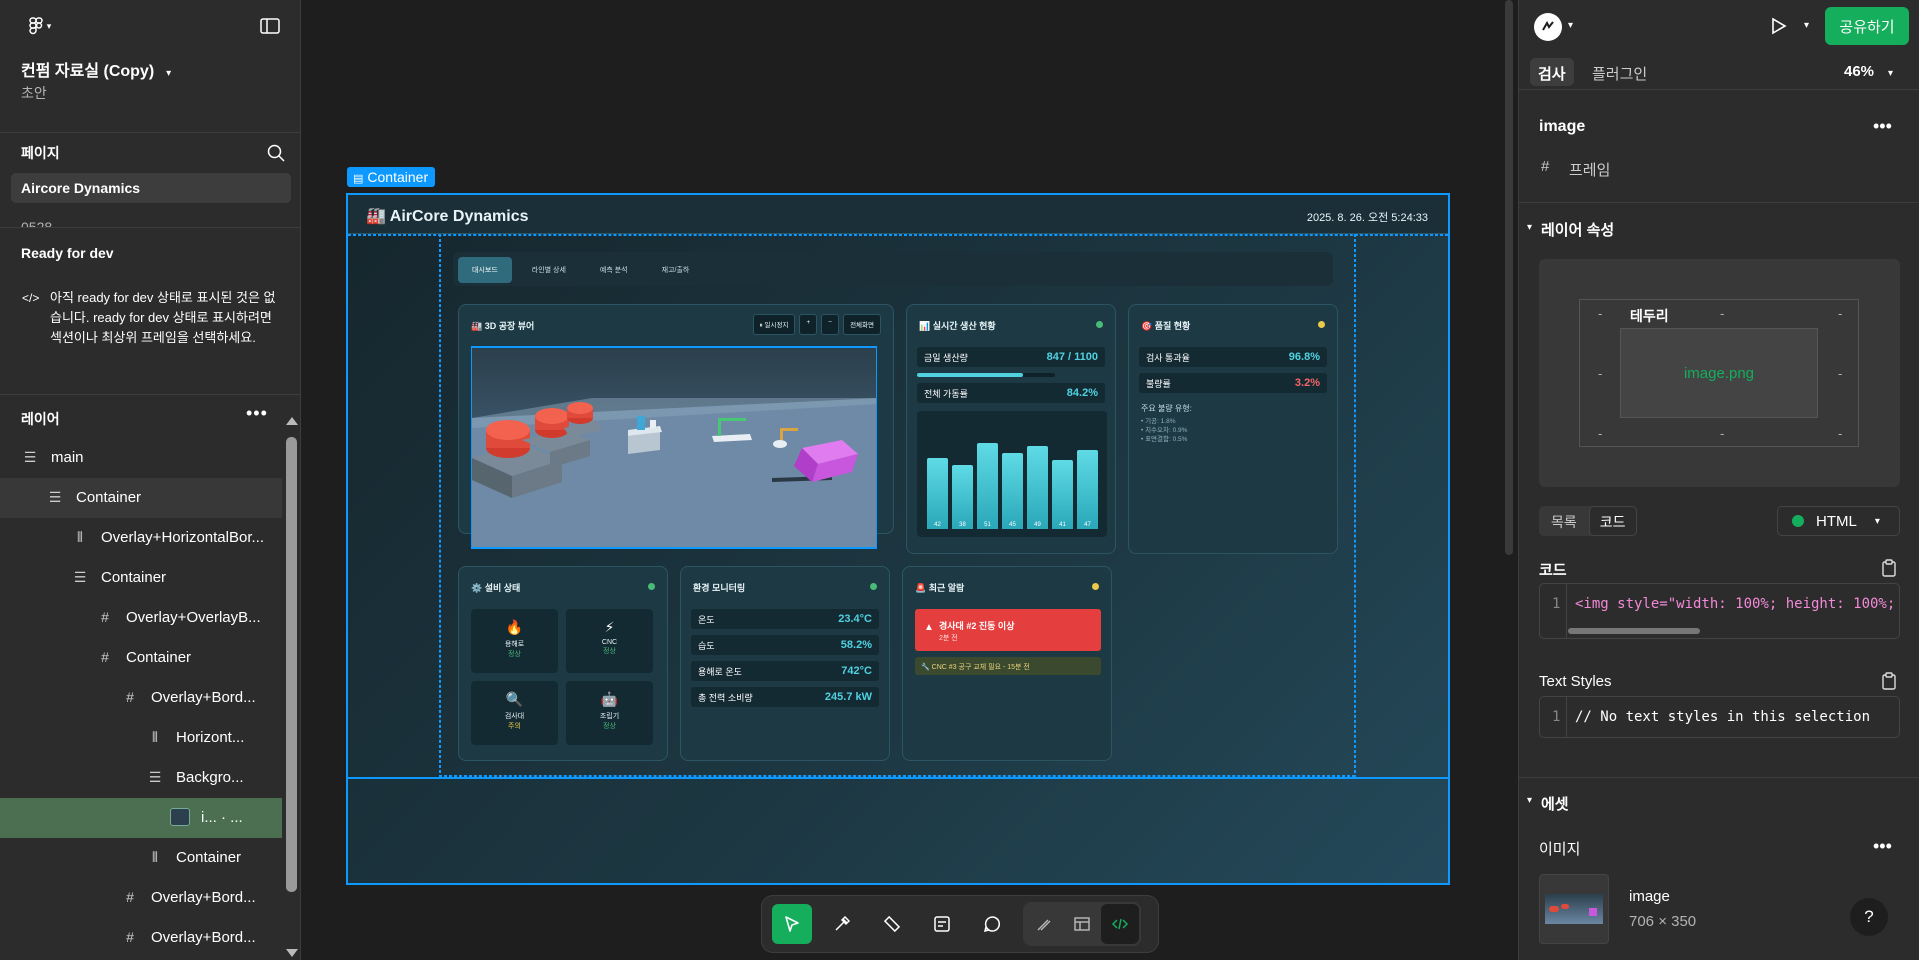 This screenshot has height=960, width=1919. What do you see at coordinates (40, 26) in the screenshot?
I see `figma-menu-icon: ▾` at bounding box center [40, 26].